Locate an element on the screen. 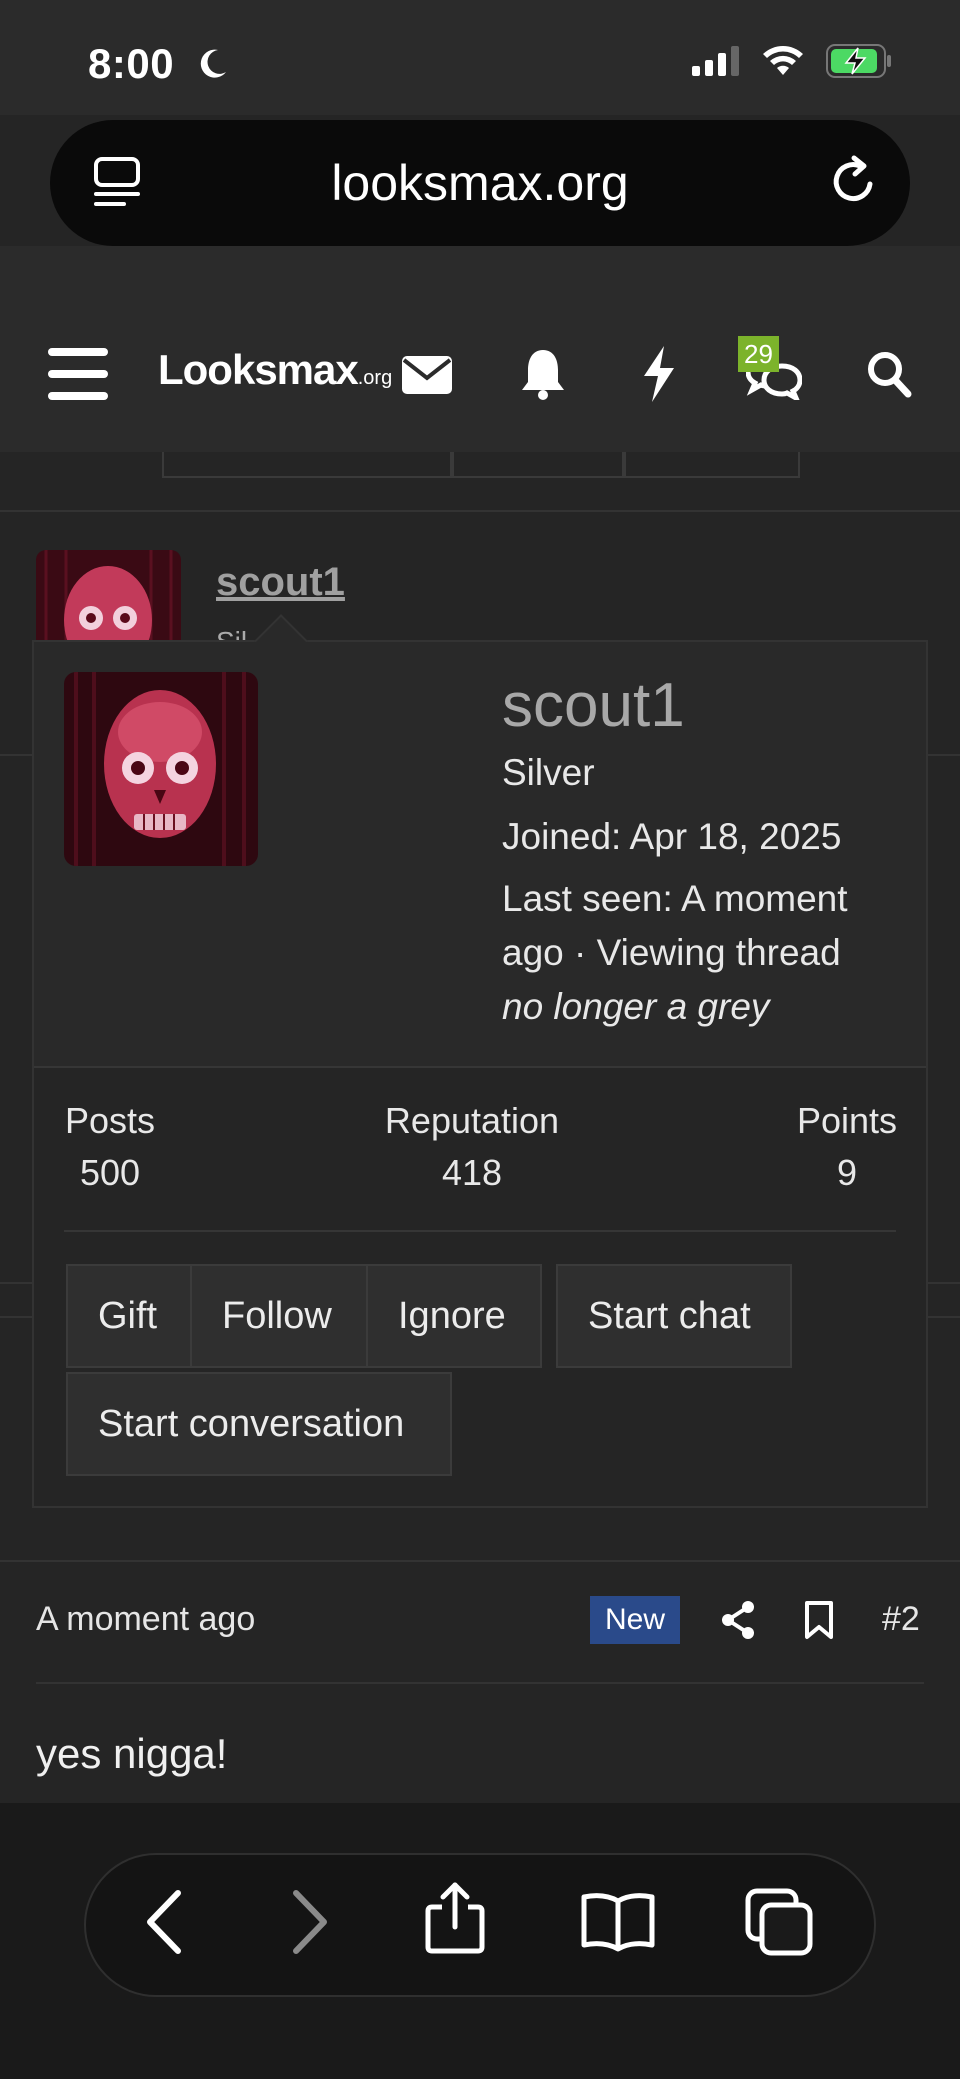 The height and width of the screenshot is (2079, 960). tabs-icon is located at coordinates (779, 1922).